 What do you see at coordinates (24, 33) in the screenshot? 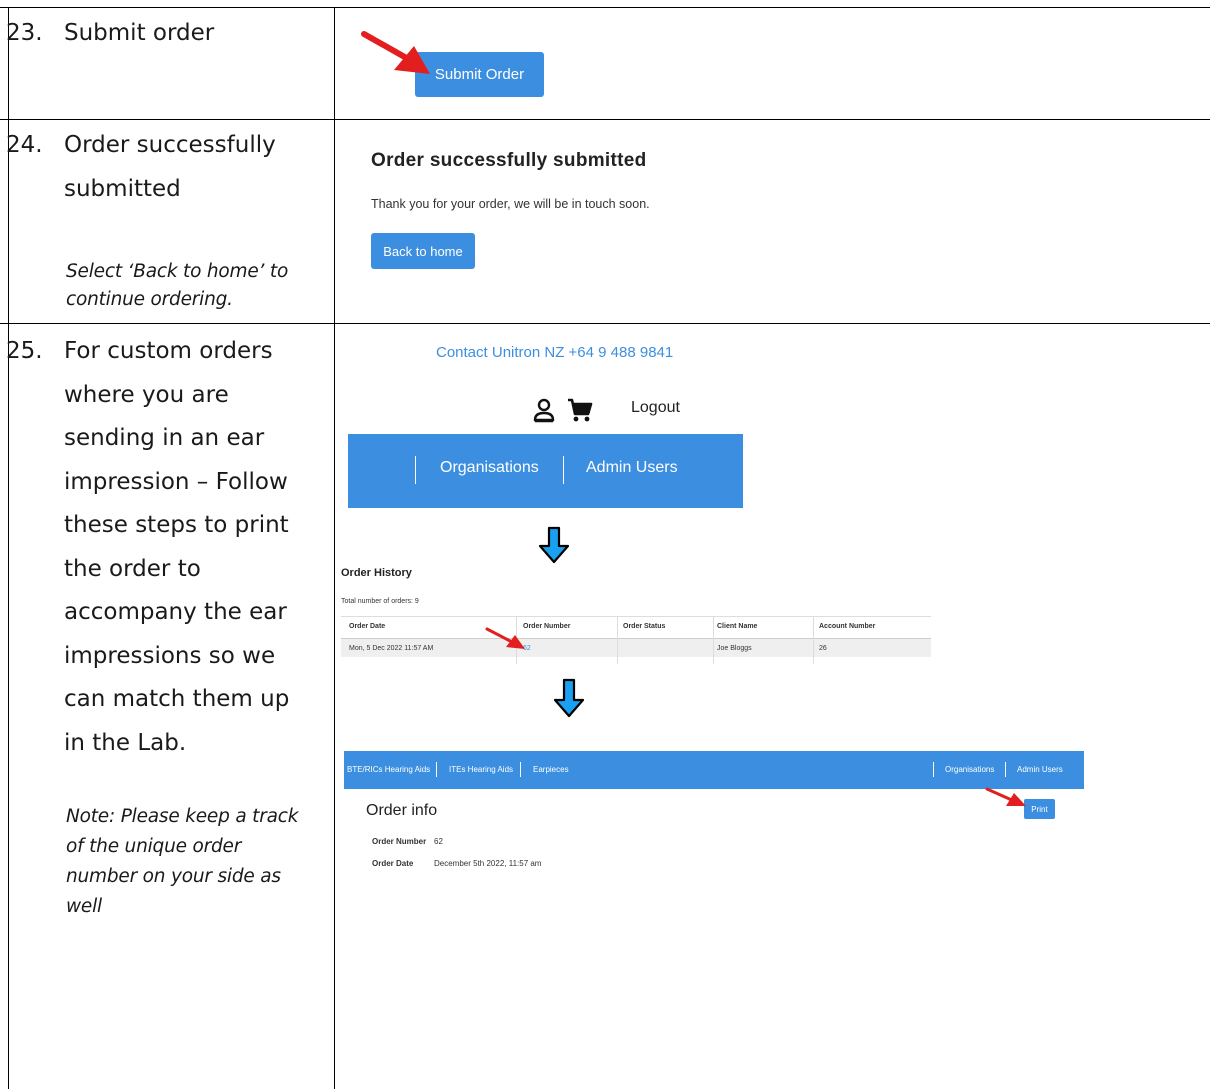
I see `step-number: 23.` at bounding box center [24, 33].